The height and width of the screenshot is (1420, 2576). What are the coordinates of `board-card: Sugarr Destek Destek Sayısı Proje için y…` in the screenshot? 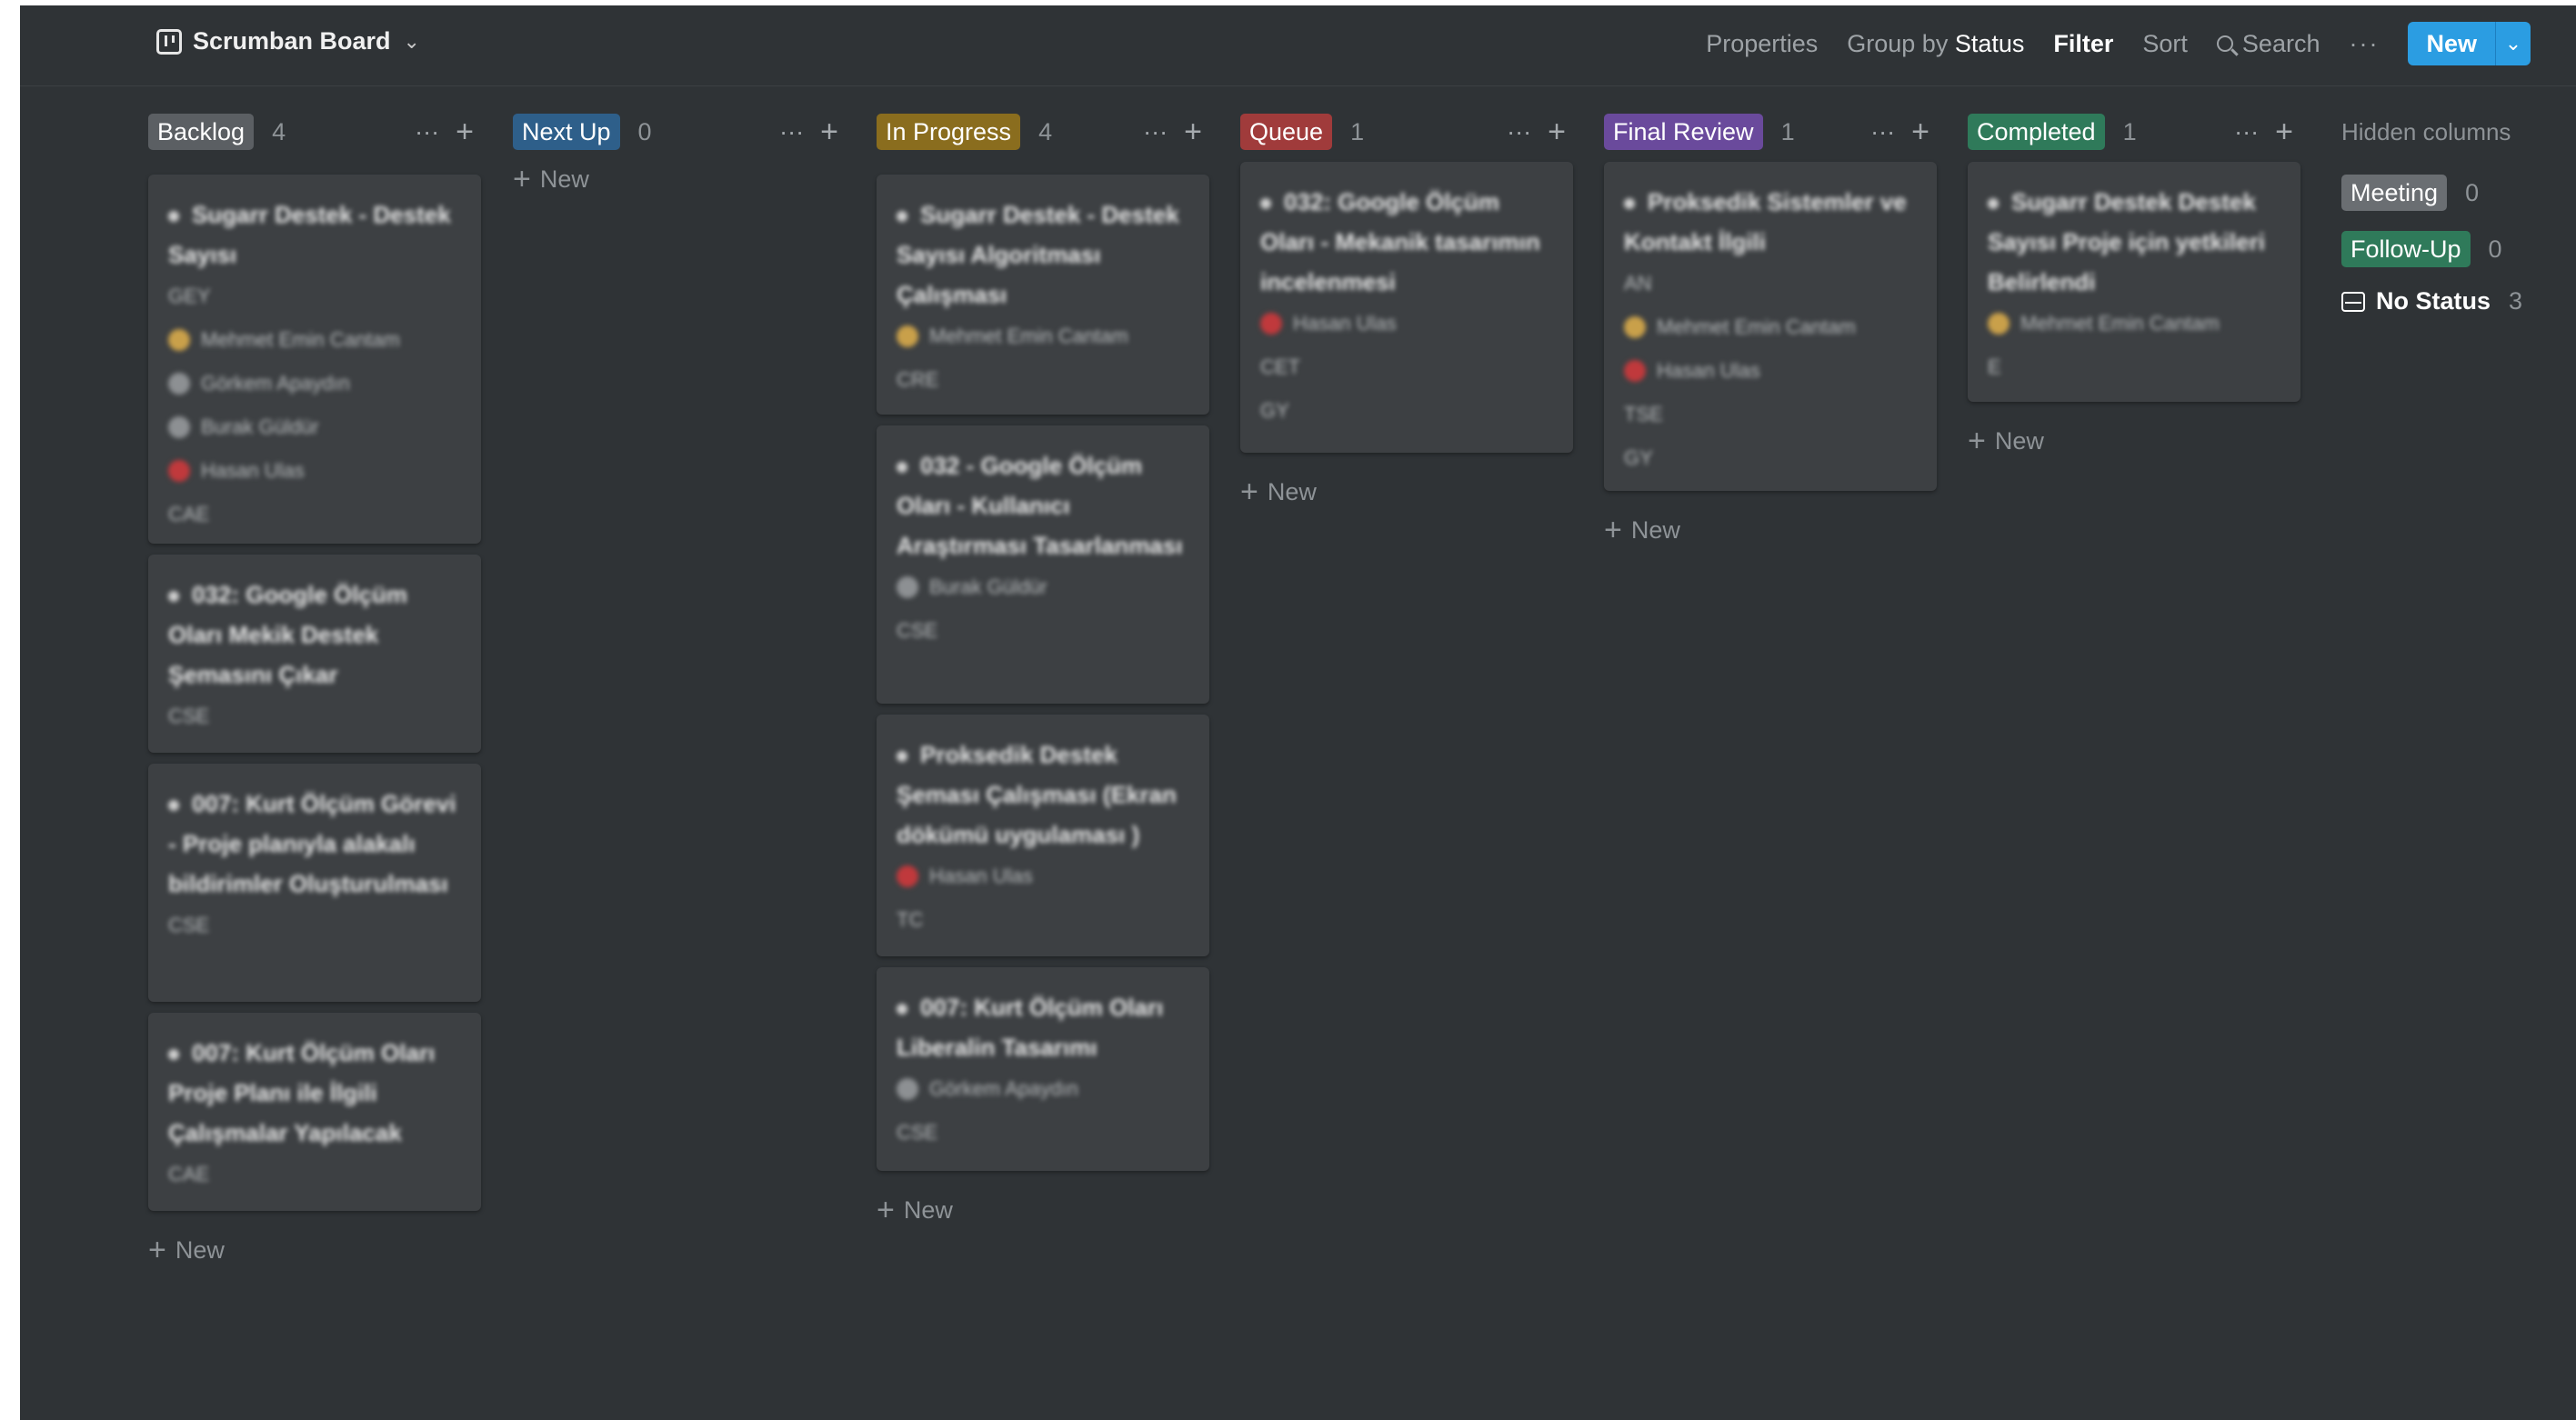 It's located at (2134, 282).